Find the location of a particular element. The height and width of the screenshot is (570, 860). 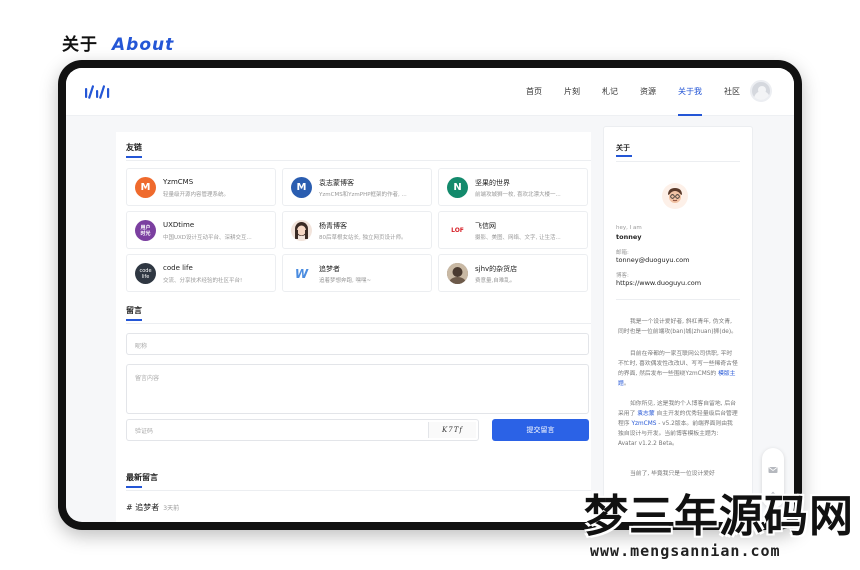

watermark: 梦三年源码网 www.mengsannian.com is located at coordinates (719, 525).